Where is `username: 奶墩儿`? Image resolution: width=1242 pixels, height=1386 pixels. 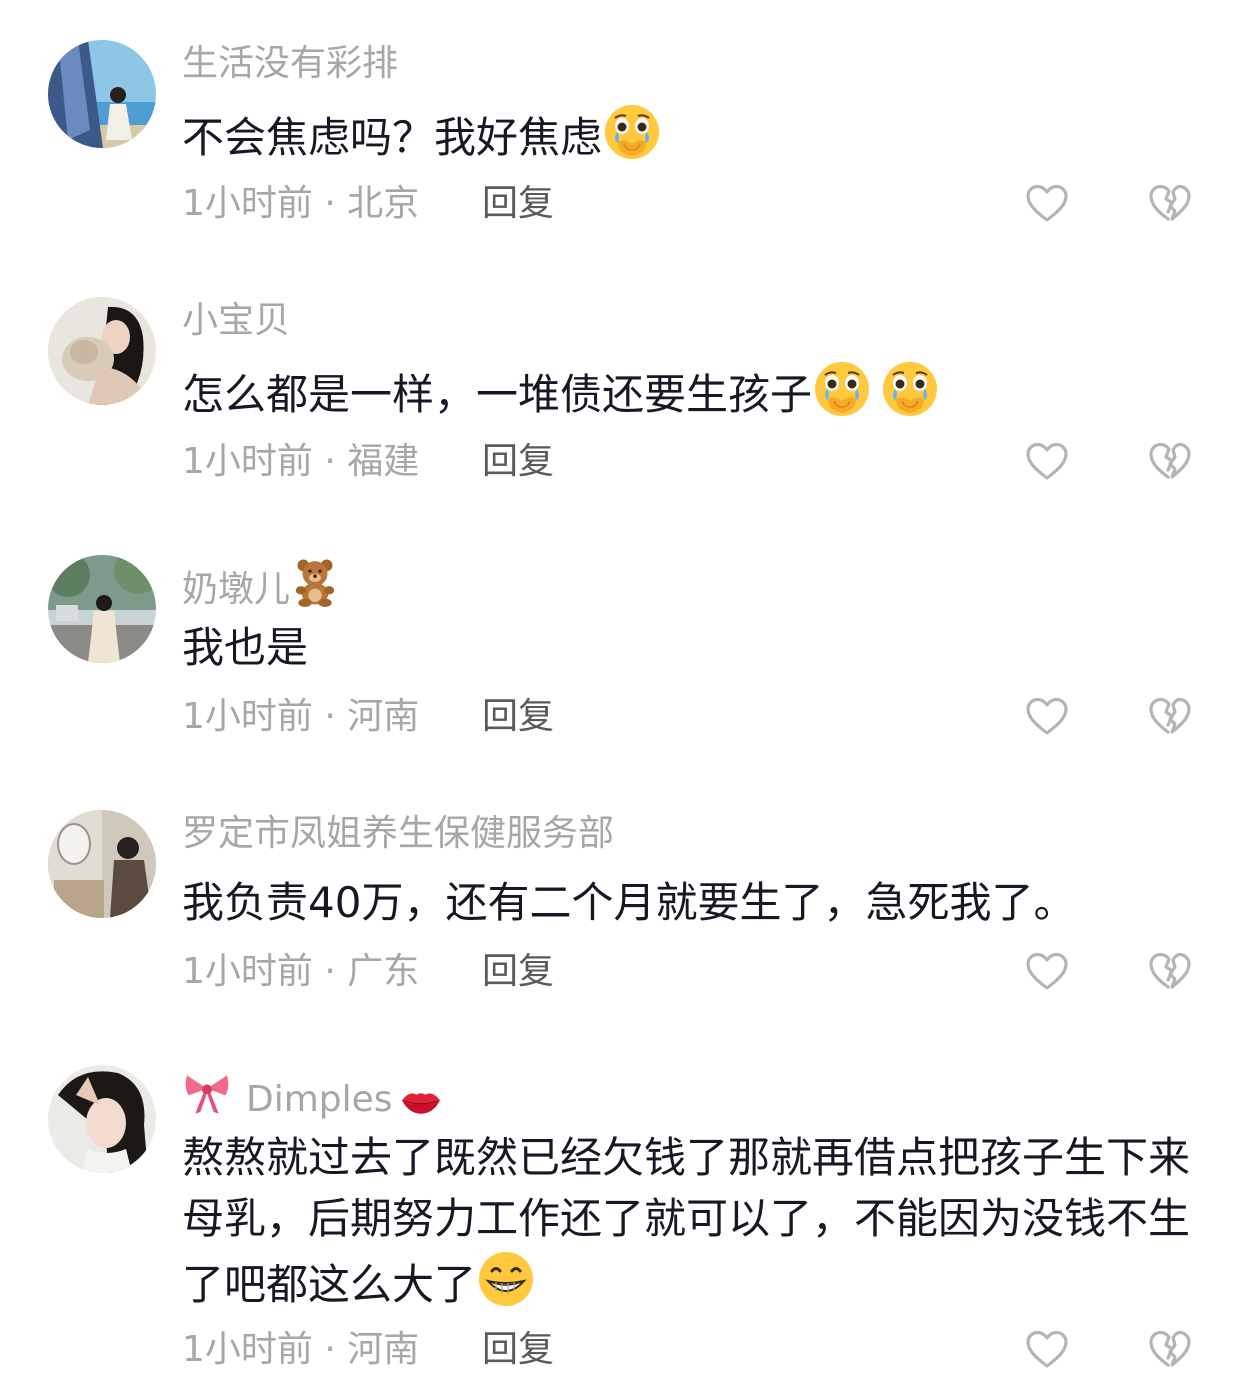
username: 奶墩儿 is located at coordinates (261, 584).